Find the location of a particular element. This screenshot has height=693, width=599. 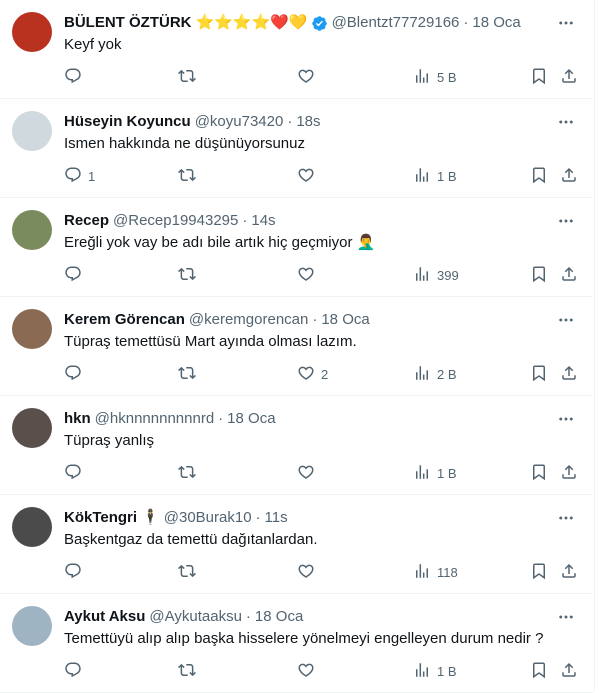

retweet-icon is located at coordinates (187, 473).